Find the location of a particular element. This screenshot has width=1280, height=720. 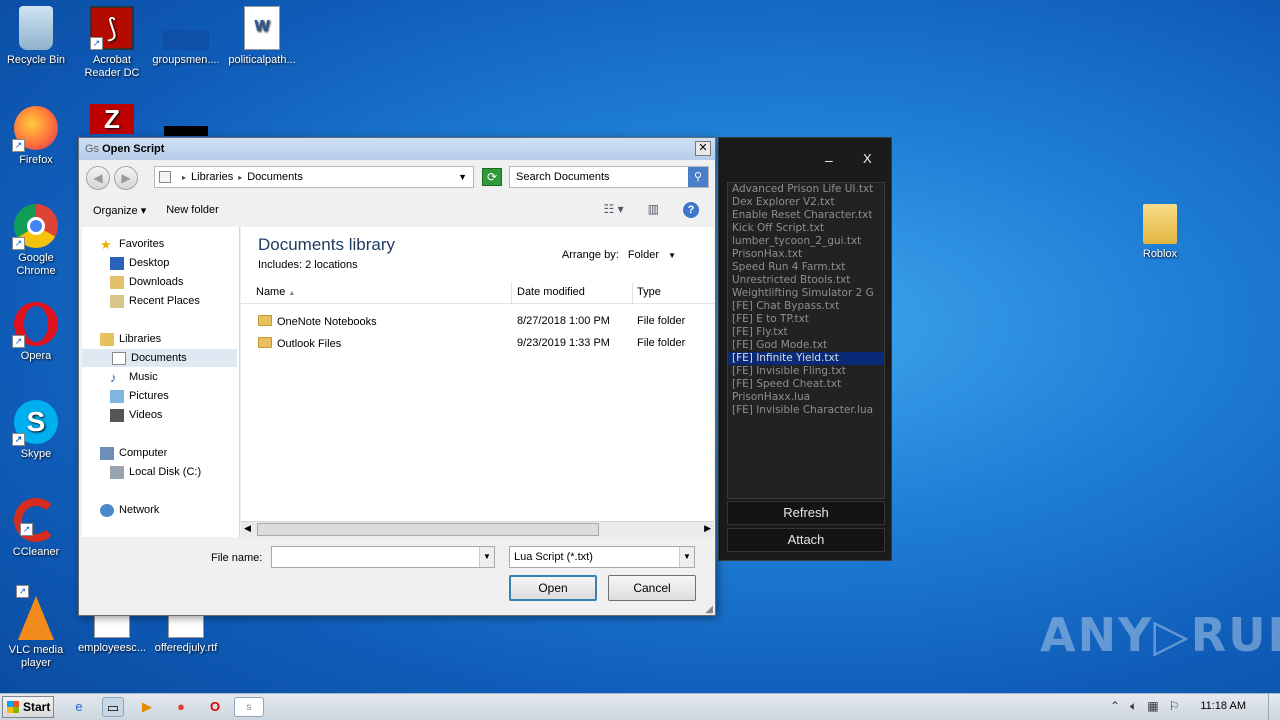

desktop-icon-acrobat: ⟆ ↗ Acrobat Reader DC is located at coordinates (112, 43).